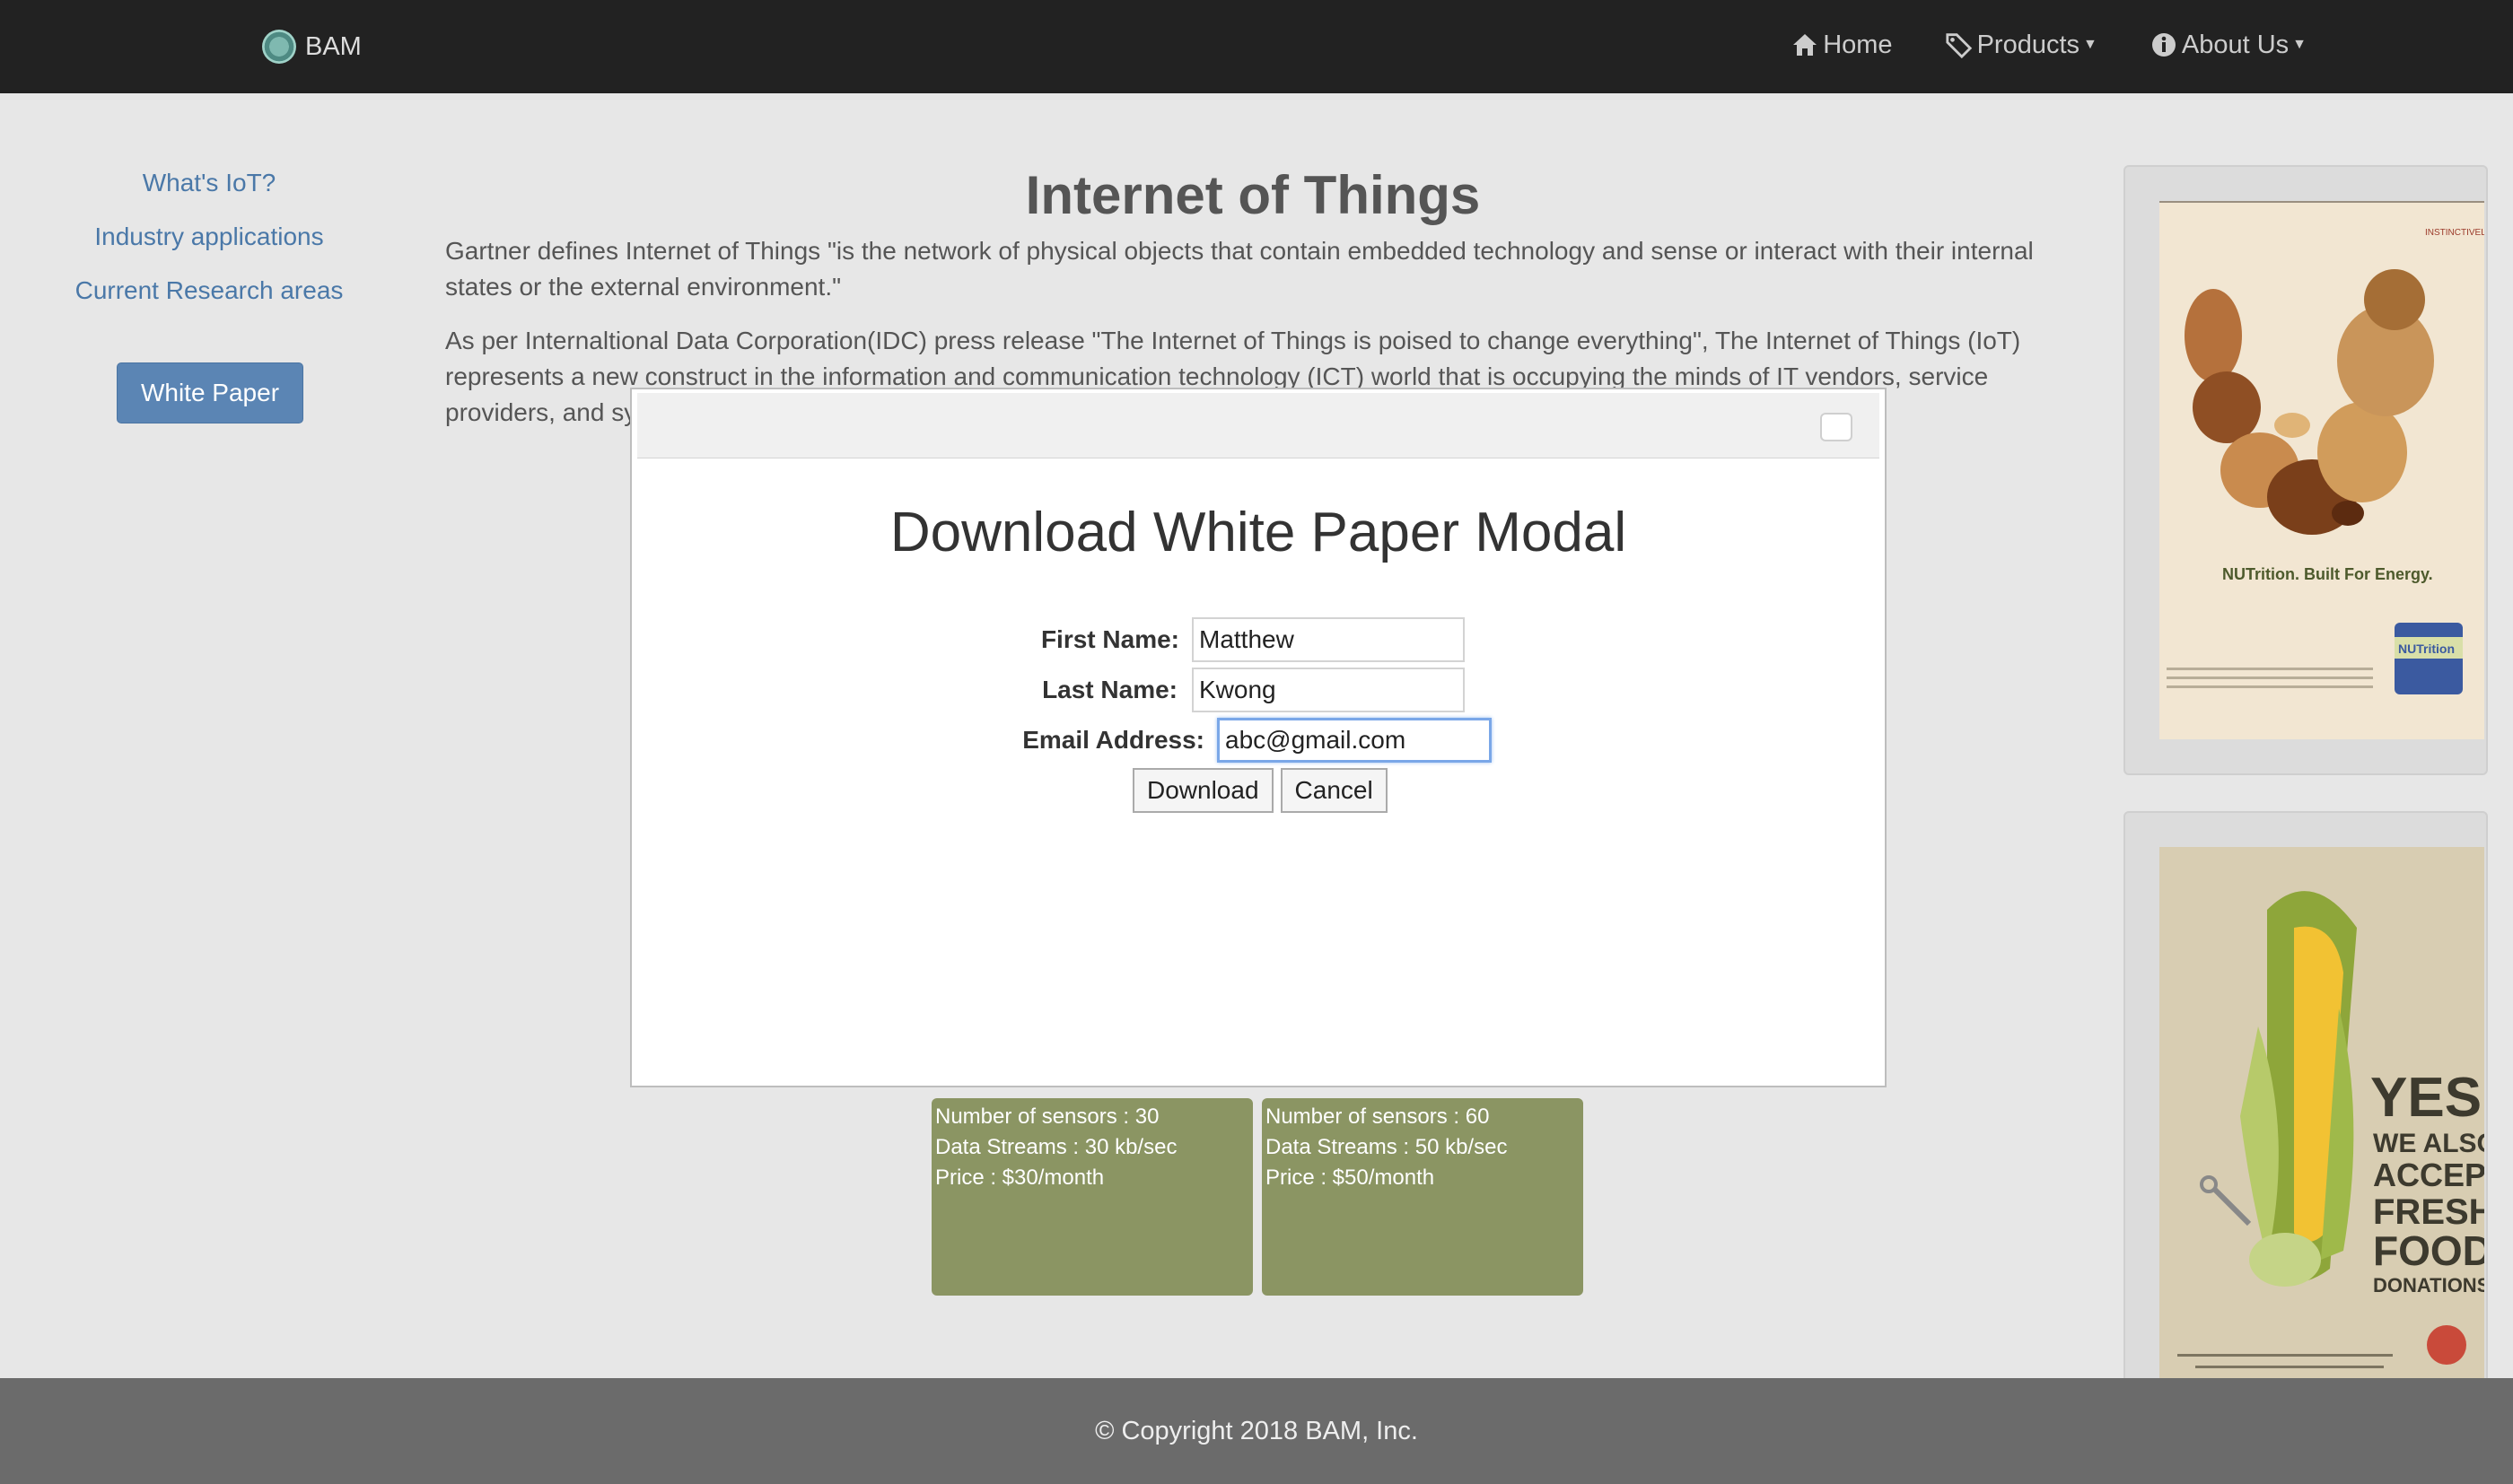  What do you see at coordinates (2428, 1212) in the screenshot?
I see `ad-line-fresh: FRESH` at bounding box center [2428, 1212].